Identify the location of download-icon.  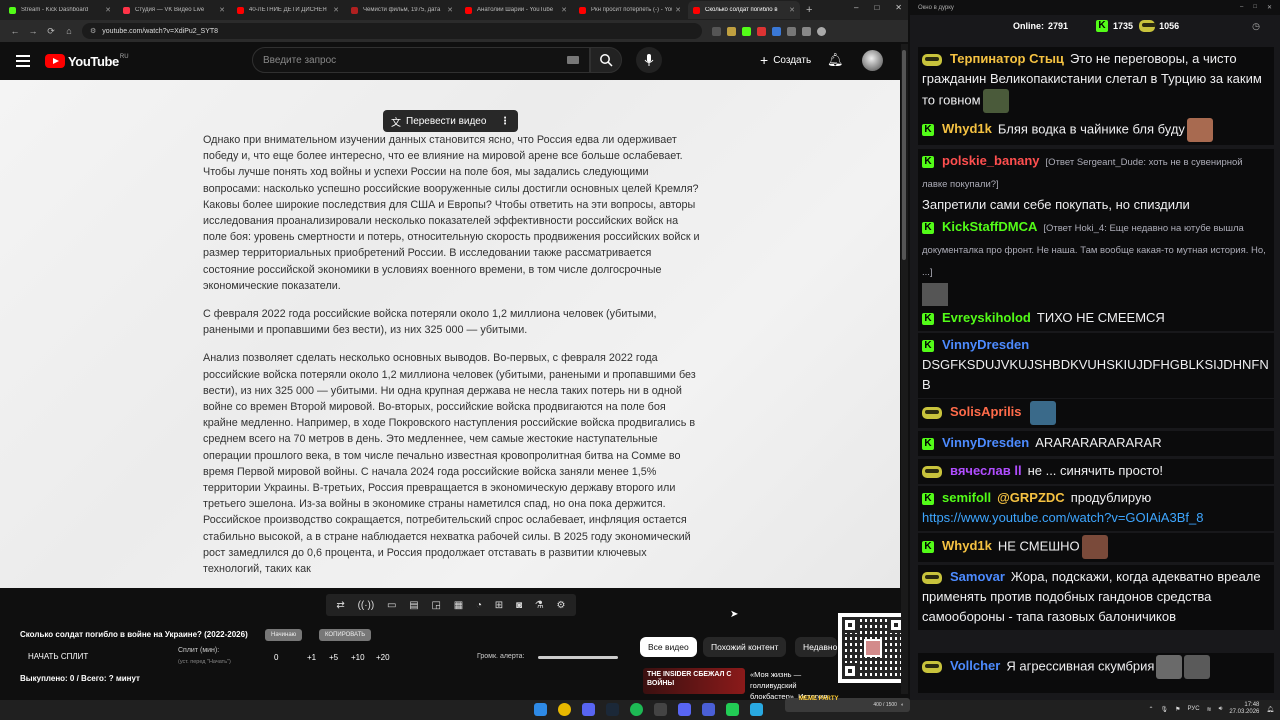
(806, 31).